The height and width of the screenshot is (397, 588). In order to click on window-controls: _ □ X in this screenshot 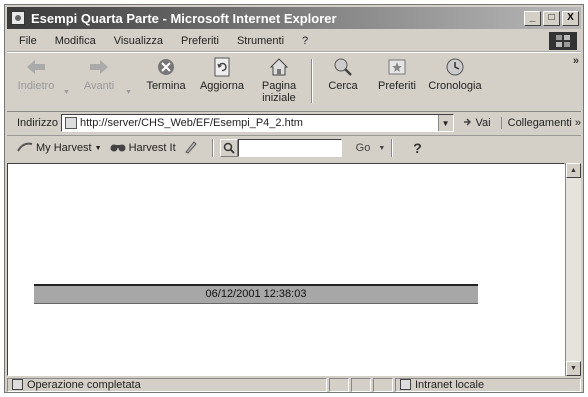, I will do `click(551, 18)`.